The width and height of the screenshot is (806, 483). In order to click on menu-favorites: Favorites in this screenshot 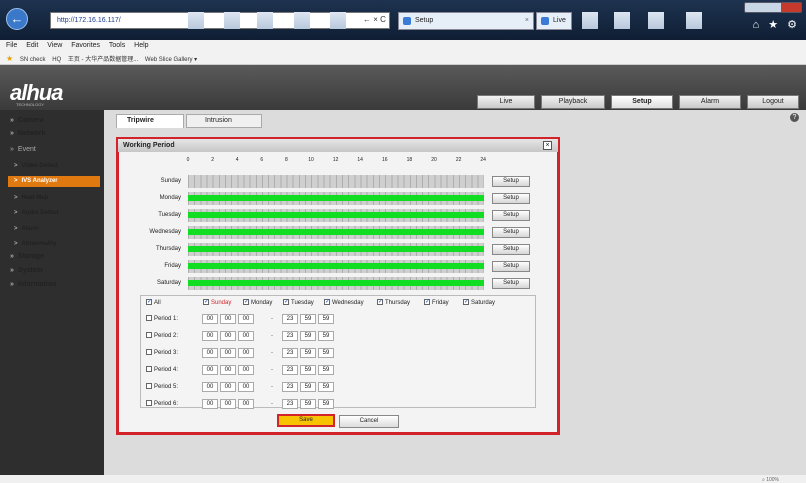, I will do `click(85, 45)`.